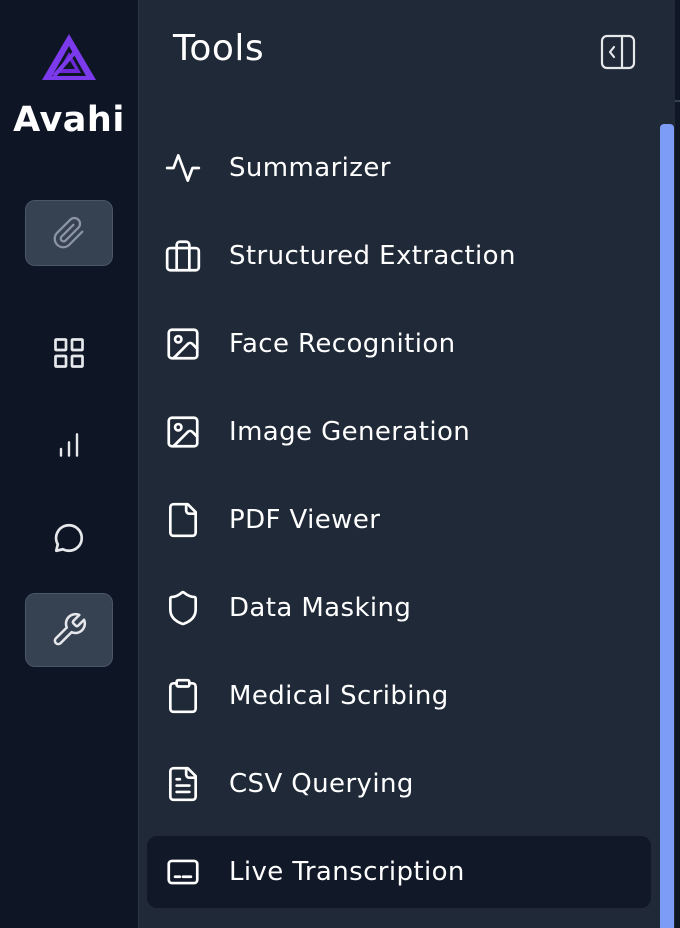 The height and width of the screenshot is (928, 680). I want to click on file-icon, so click(183, 520).